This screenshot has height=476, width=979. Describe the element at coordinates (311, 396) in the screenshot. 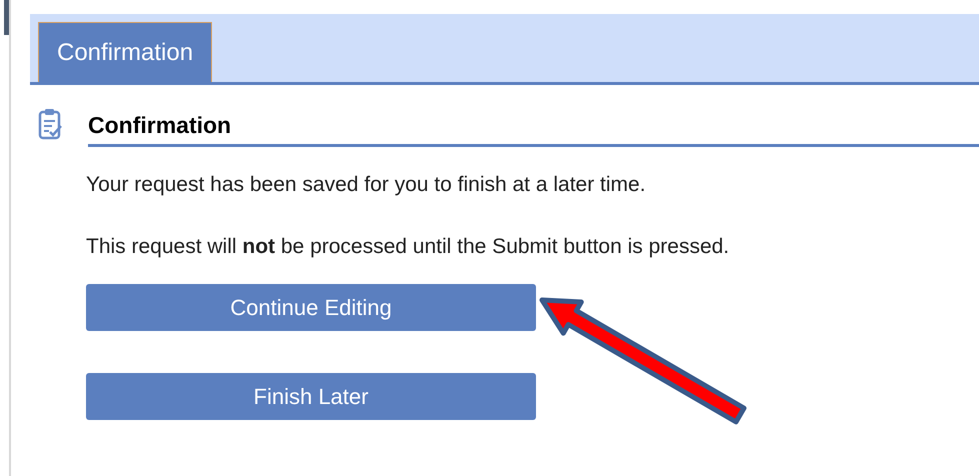

I see `action-button: Finish Later` at that location.